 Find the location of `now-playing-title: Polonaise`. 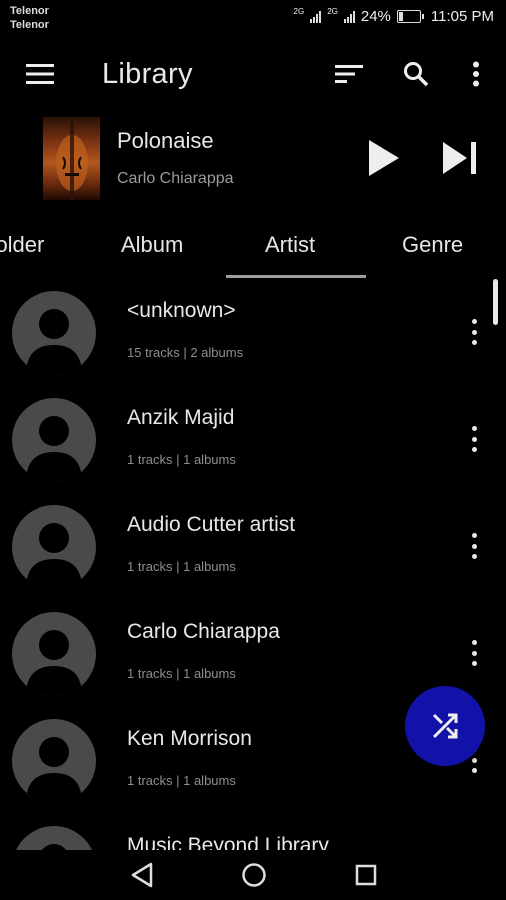

now-playing-title: Polonaise is located at coordinates (165, 140).